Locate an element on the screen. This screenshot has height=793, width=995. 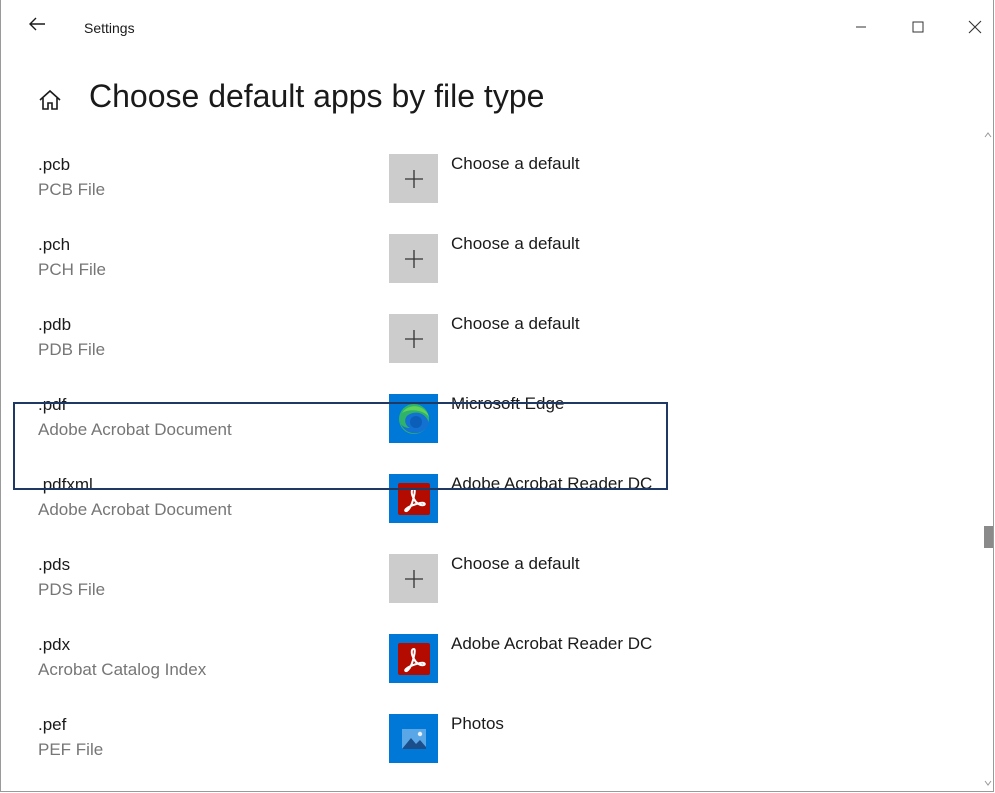
file-type-description: PDB File is located at coordinates (72, 349).